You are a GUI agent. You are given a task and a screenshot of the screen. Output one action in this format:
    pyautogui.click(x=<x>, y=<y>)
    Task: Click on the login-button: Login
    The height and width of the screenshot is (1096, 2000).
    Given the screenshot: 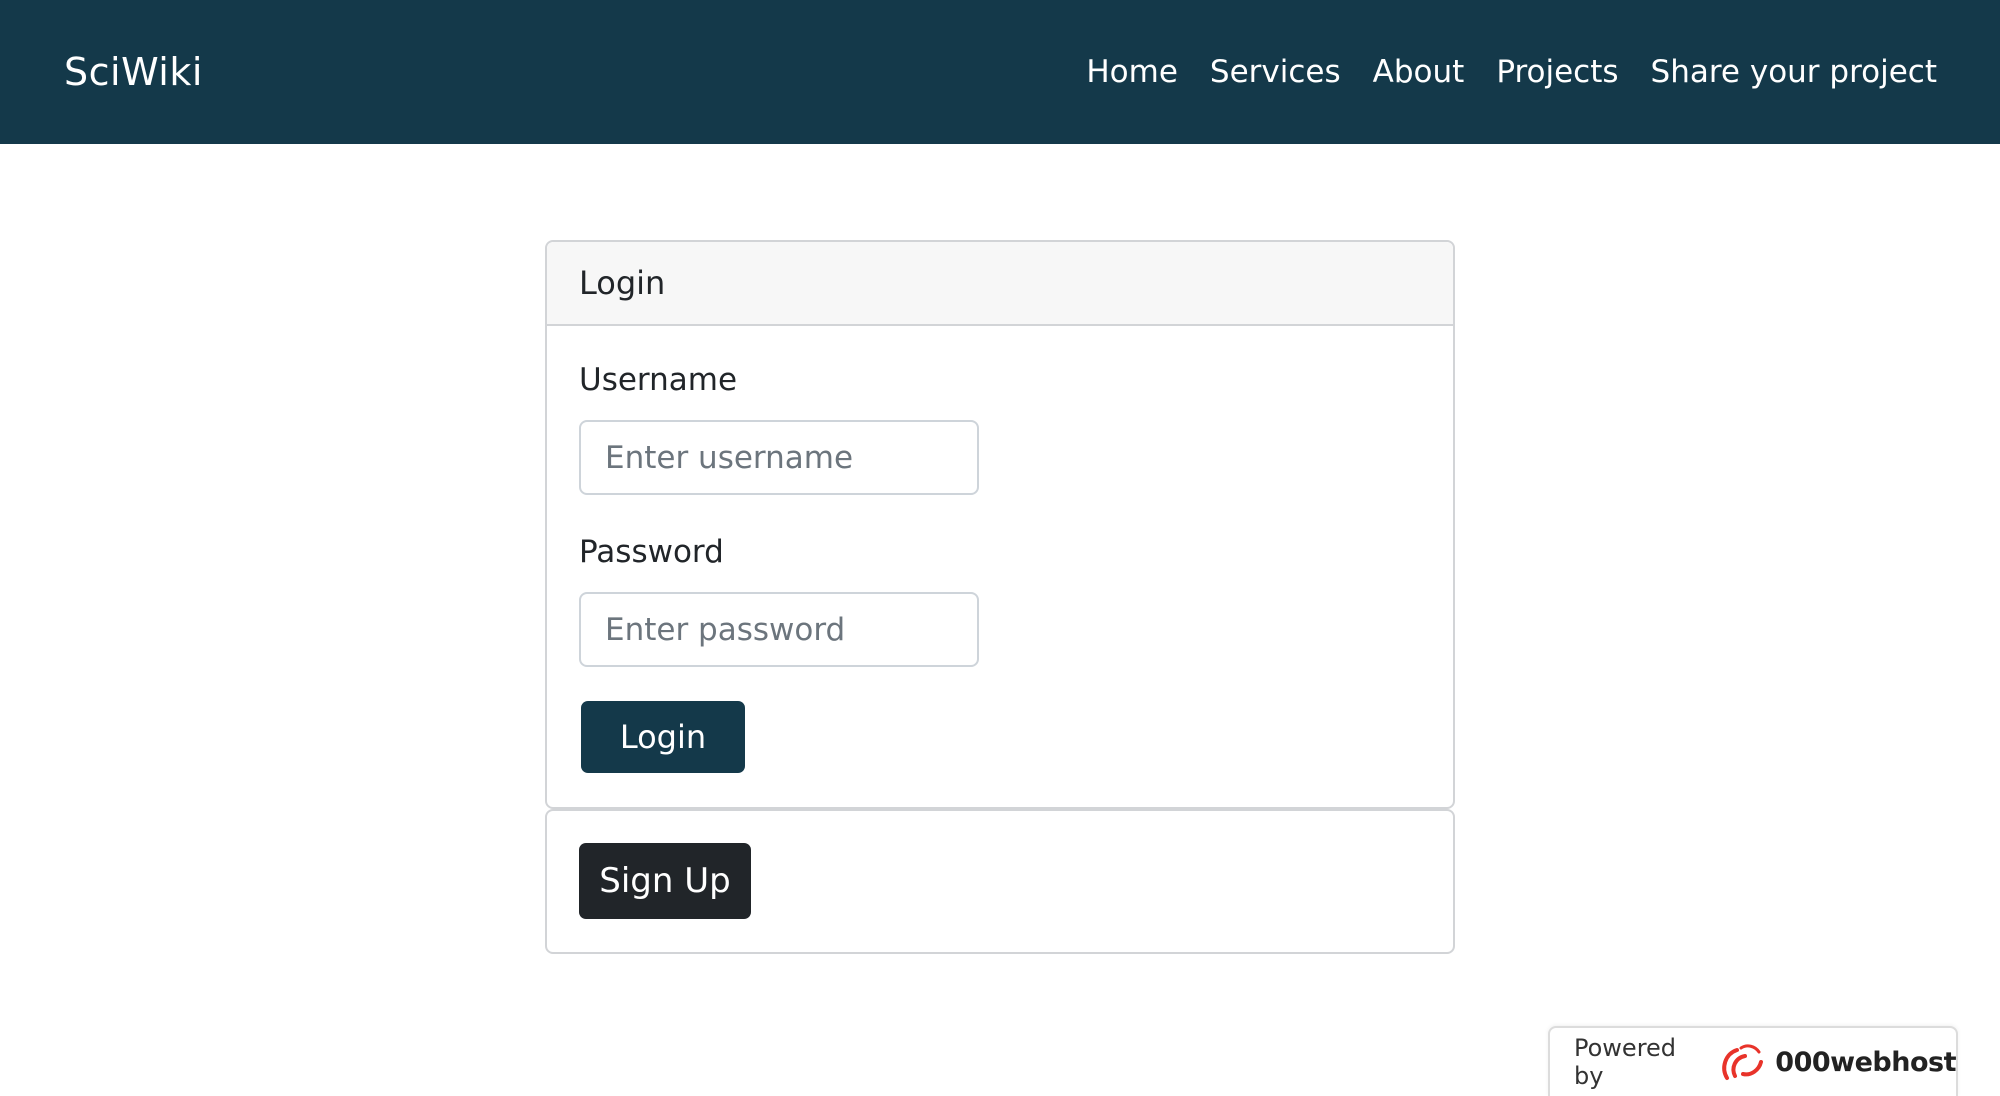 What is the action you would take?
    pyautogui.click(x=663, y=737)
    